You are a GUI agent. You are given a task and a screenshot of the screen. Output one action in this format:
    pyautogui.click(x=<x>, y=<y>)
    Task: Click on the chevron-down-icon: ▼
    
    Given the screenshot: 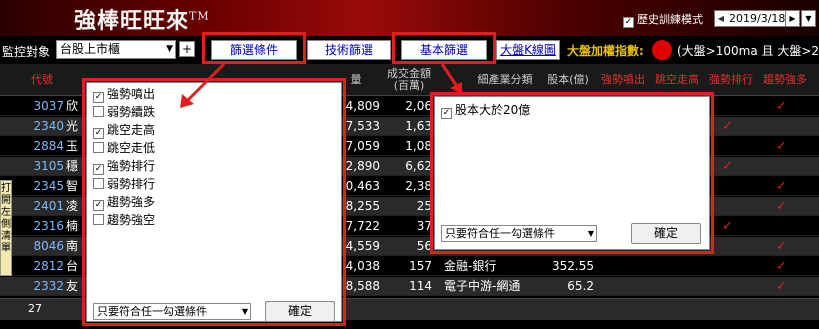 What is the action you would take?
    pyautogui.click(x=169, y=49)
    